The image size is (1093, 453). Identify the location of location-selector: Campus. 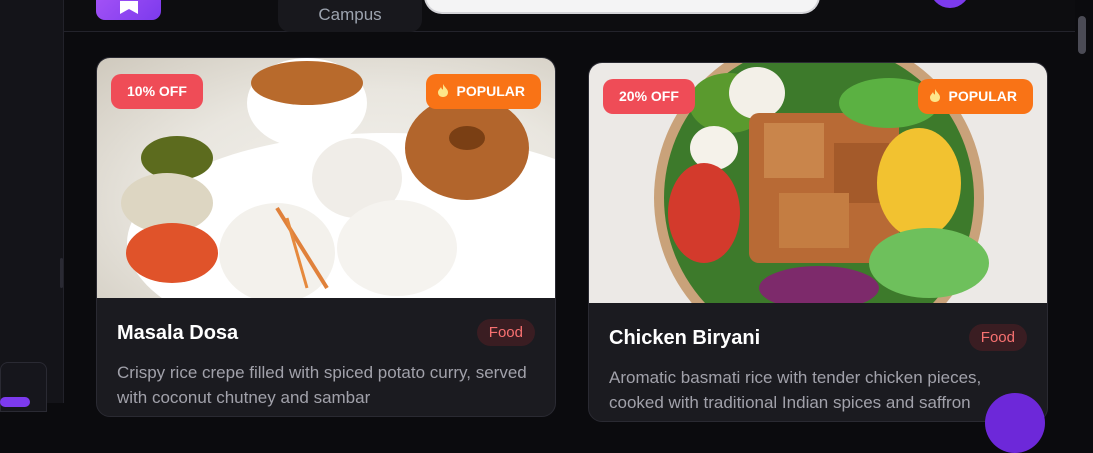
(350, 16).